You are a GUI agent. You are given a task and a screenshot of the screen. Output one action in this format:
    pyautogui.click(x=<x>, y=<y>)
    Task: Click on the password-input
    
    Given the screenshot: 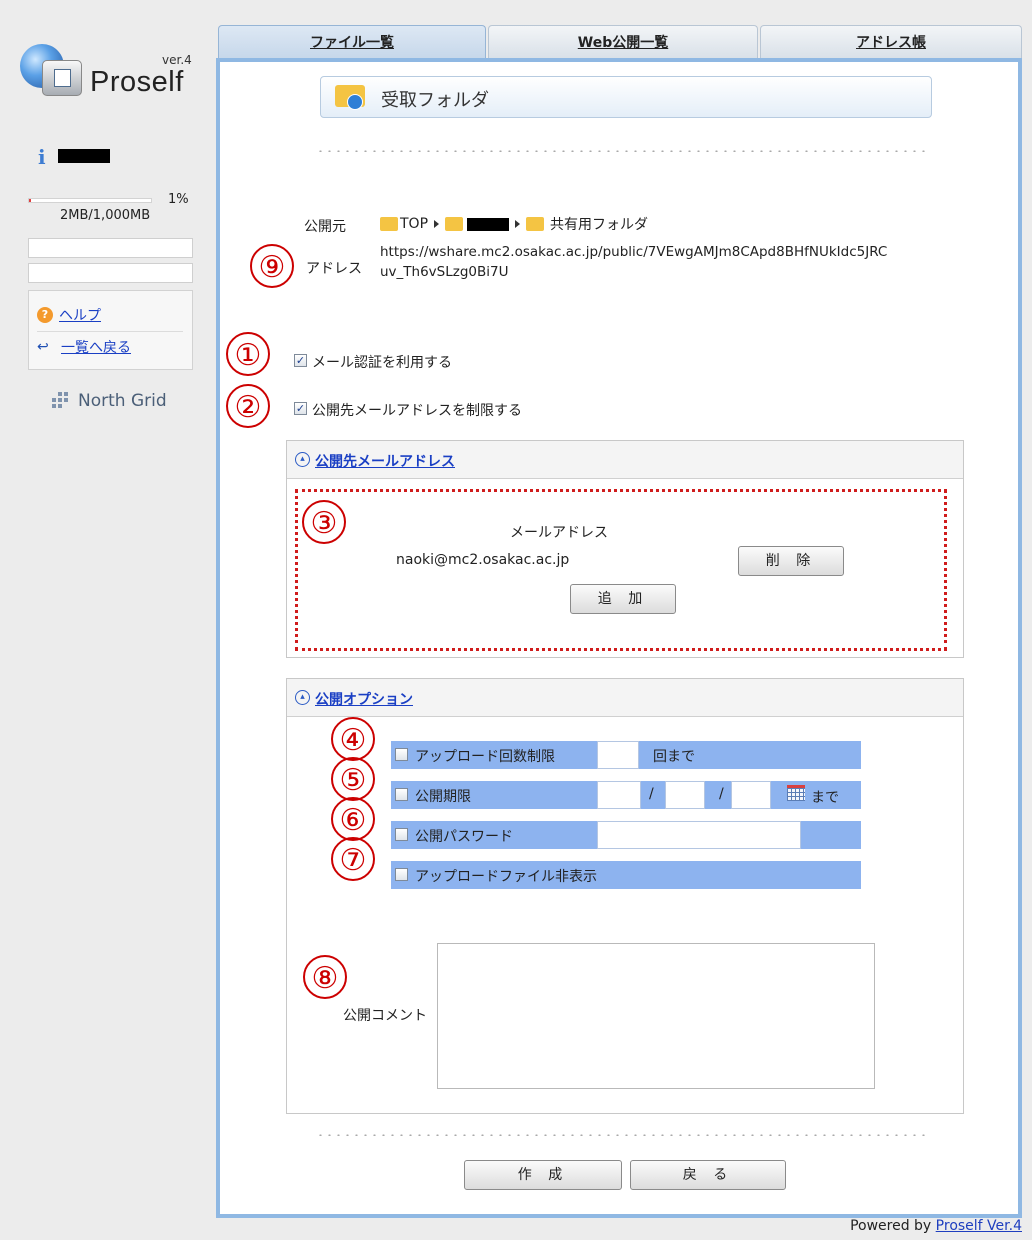 What is the action you would take?
    pyautogui.click(x=699, y=835)
    